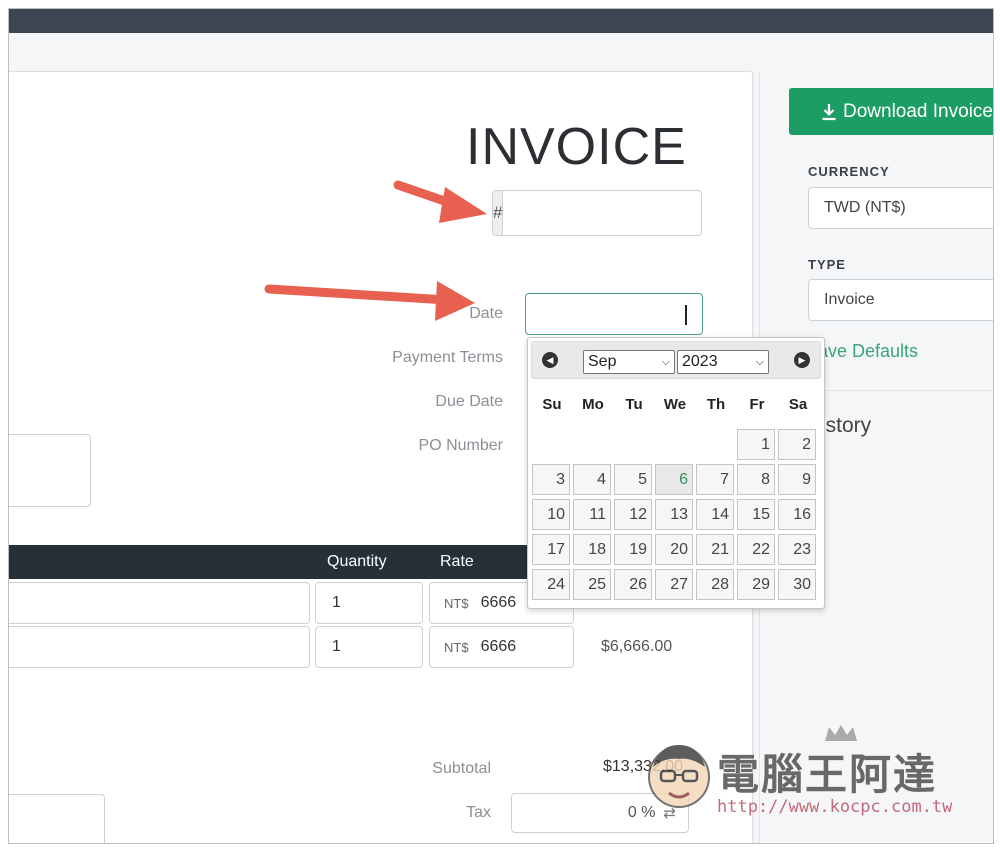  What do you see at coordinates (602, 213) in the screenshot?
I see `invoice-number-input` at bounding box center [602, 213].